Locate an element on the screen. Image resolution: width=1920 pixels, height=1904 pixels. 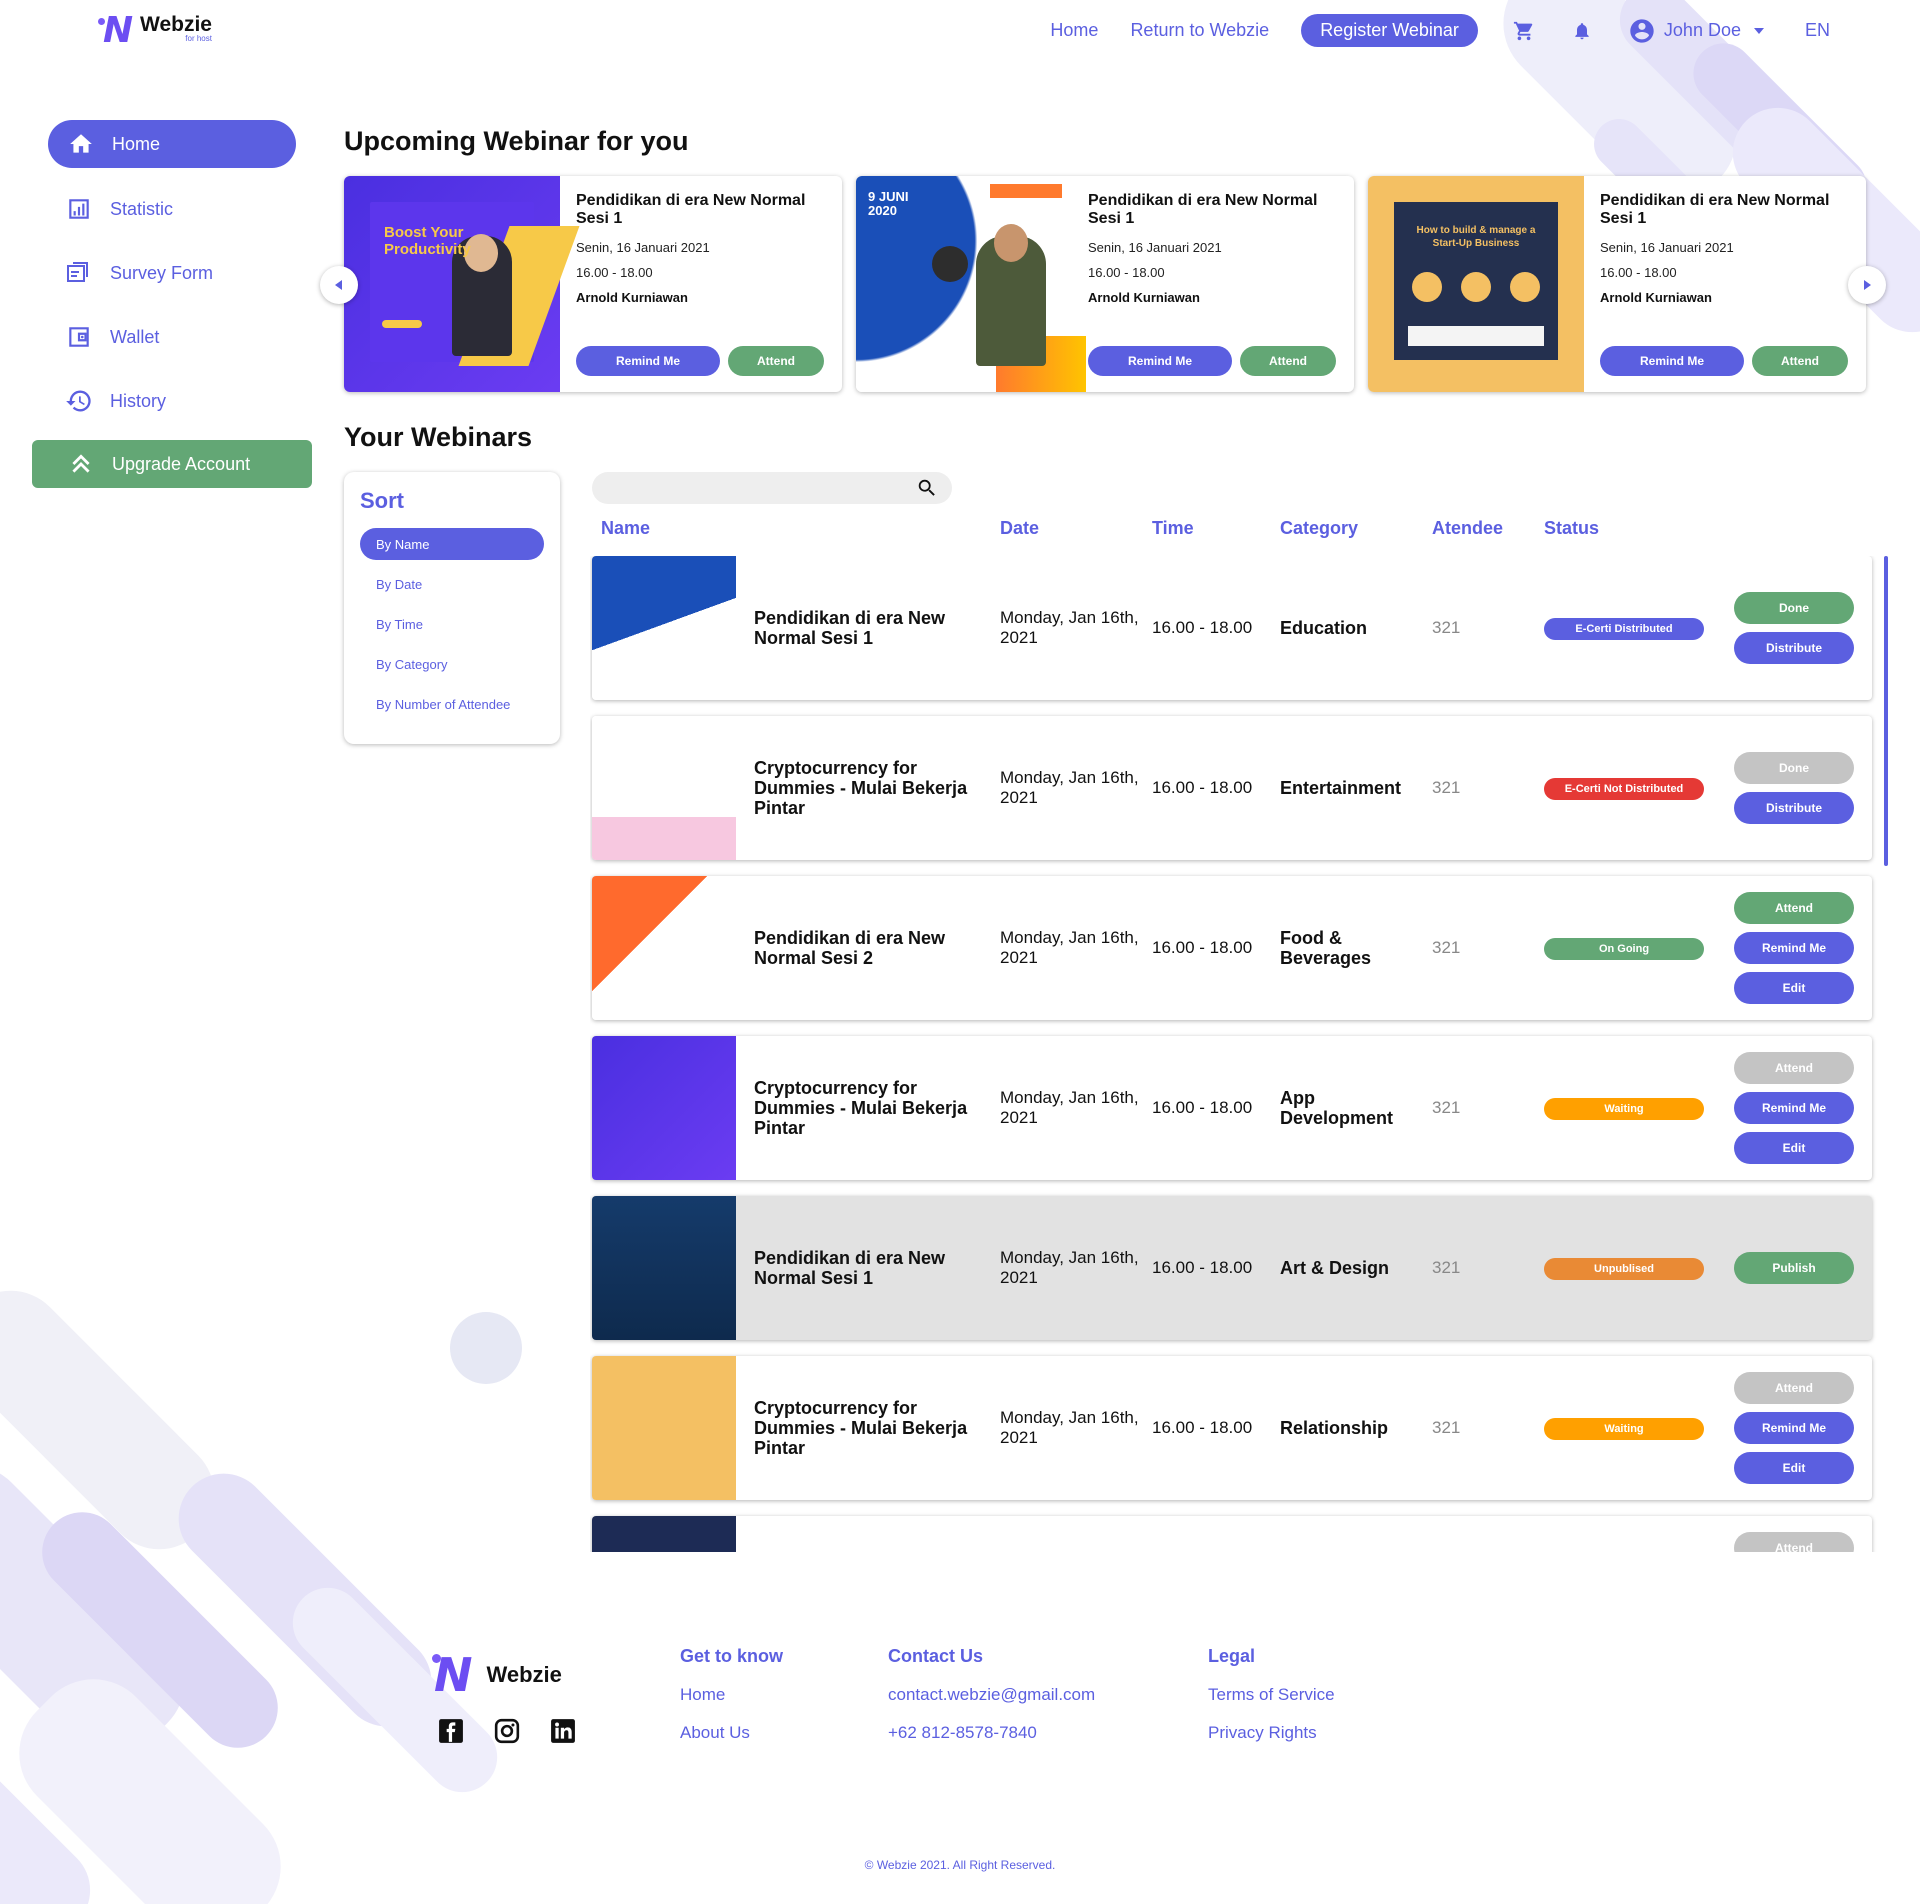
nav-home-link: Home is located at coordinates (1074, 30).